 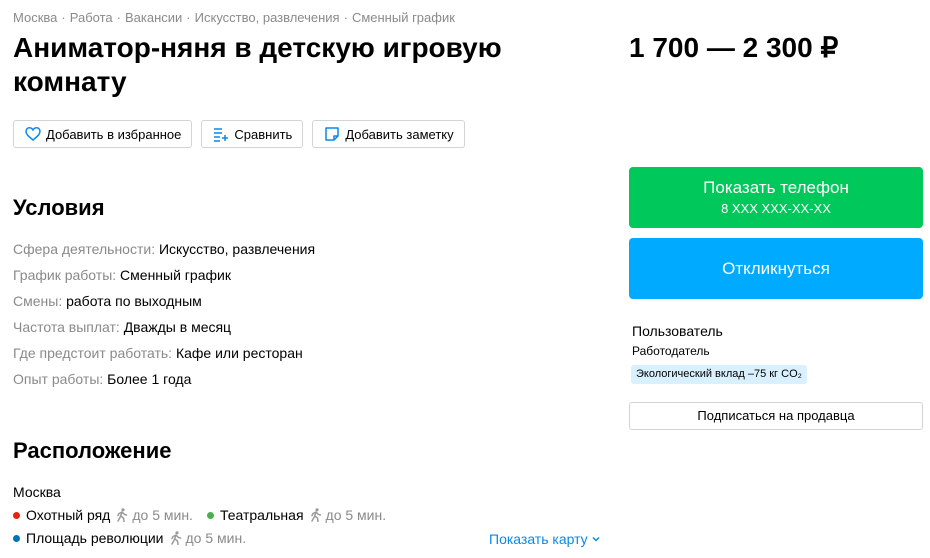 I want to click on param-label: Сфера деятельности:, so click(x=84, y=249).